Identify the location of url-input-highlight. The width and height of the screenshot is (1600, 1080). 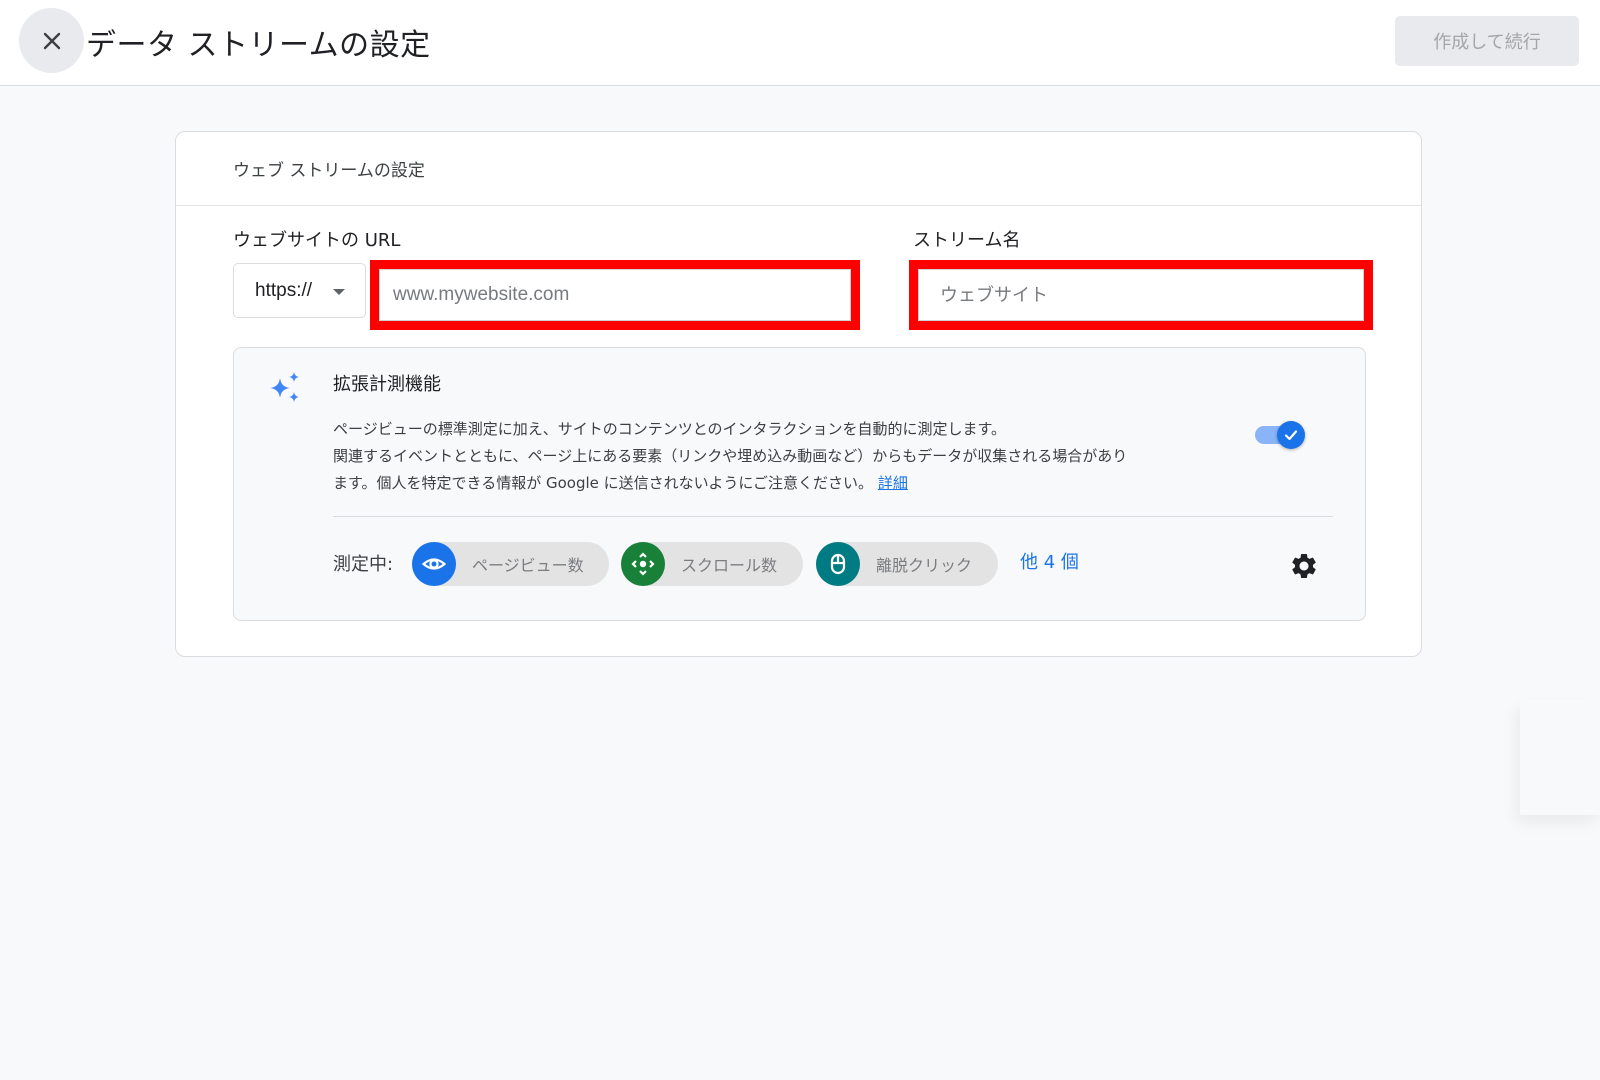
(615, 295).